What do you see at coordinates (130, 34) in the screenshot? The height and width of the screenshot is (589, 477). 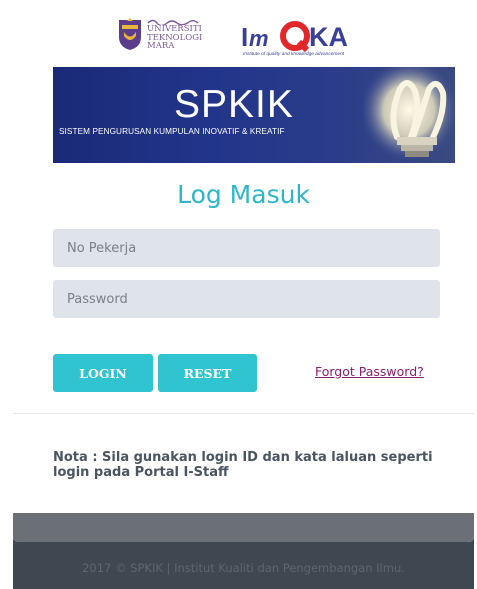 I see `uitm-crest-icon` at bounding box center [130, 34].